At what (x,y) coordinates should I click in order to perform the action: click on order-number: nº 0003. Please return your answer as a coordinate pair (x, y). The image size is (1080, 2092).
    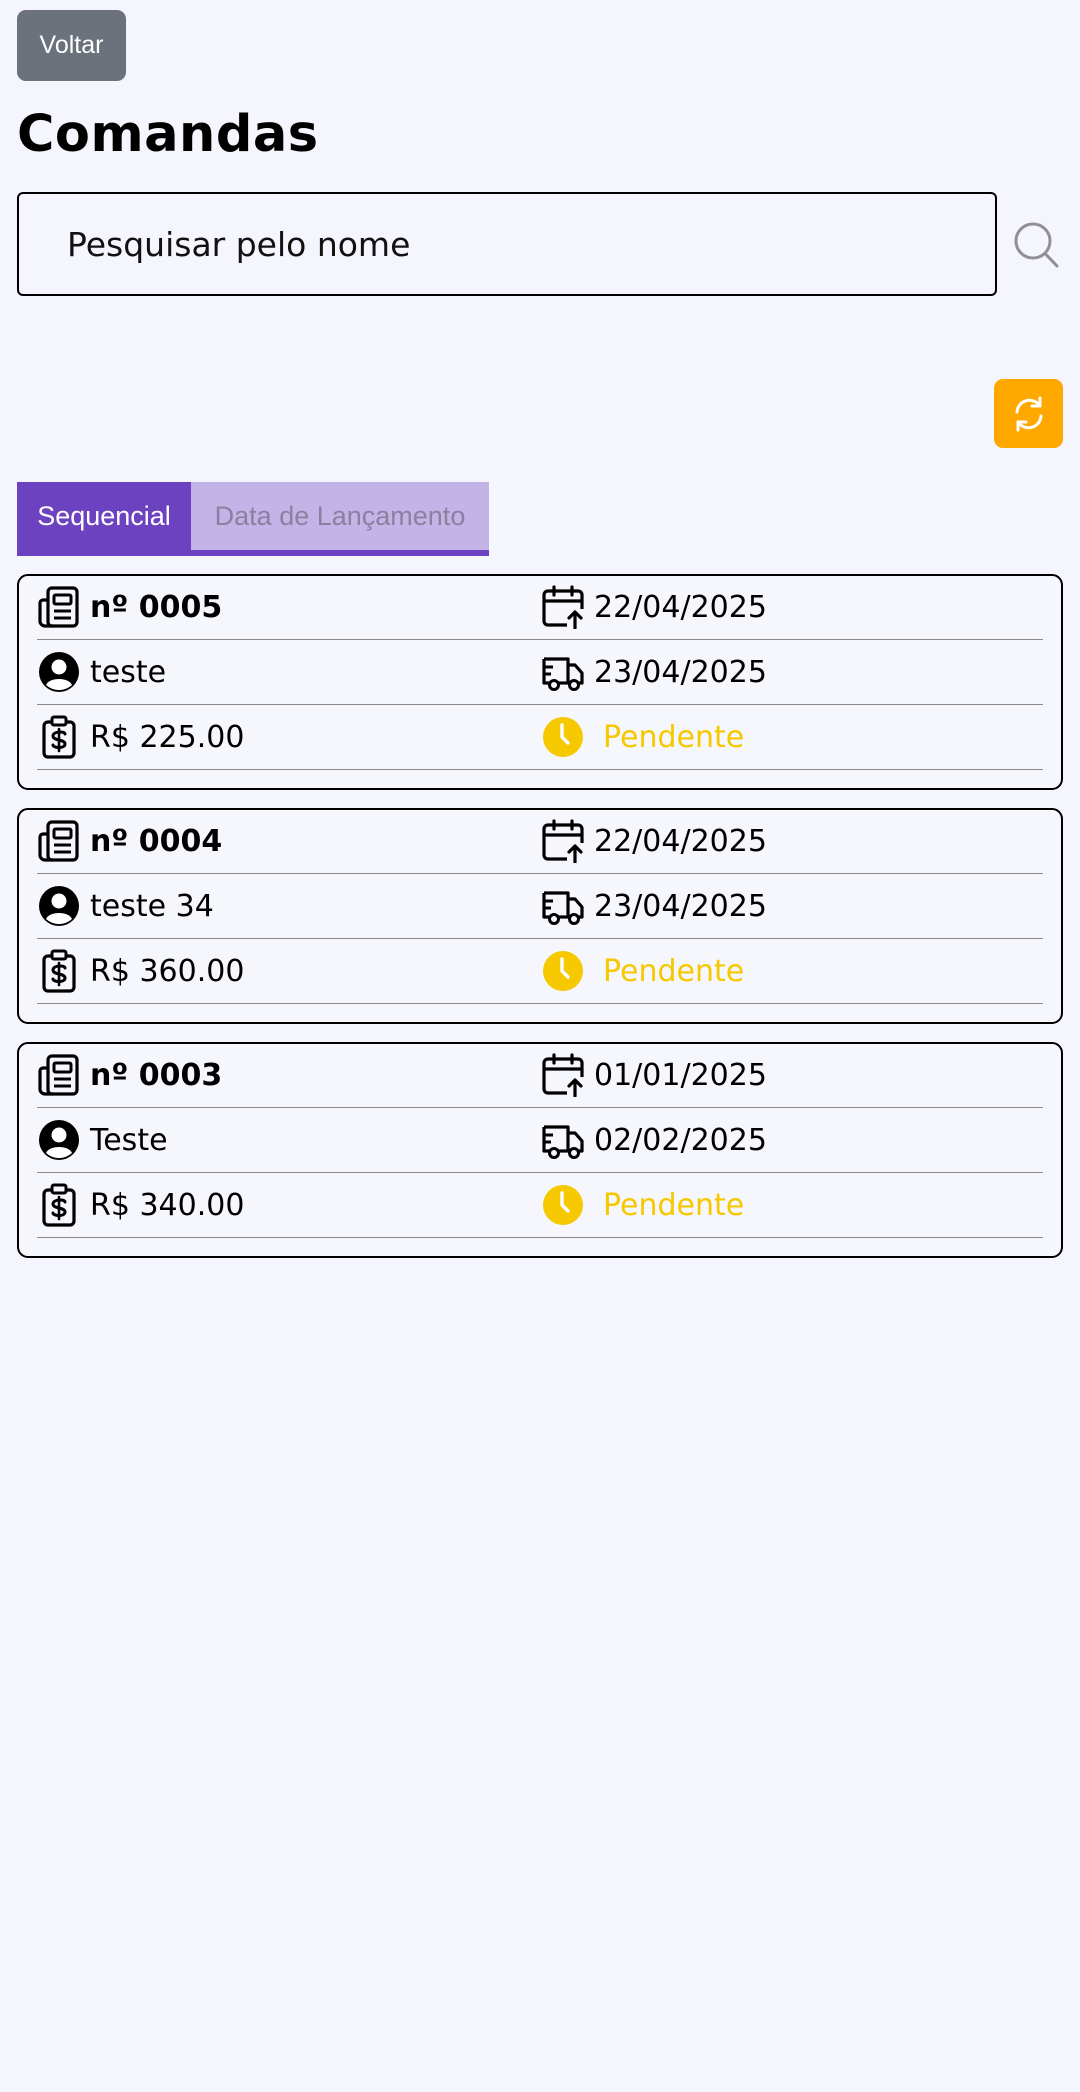
    Looking at the image, I should click on (156, 1075).